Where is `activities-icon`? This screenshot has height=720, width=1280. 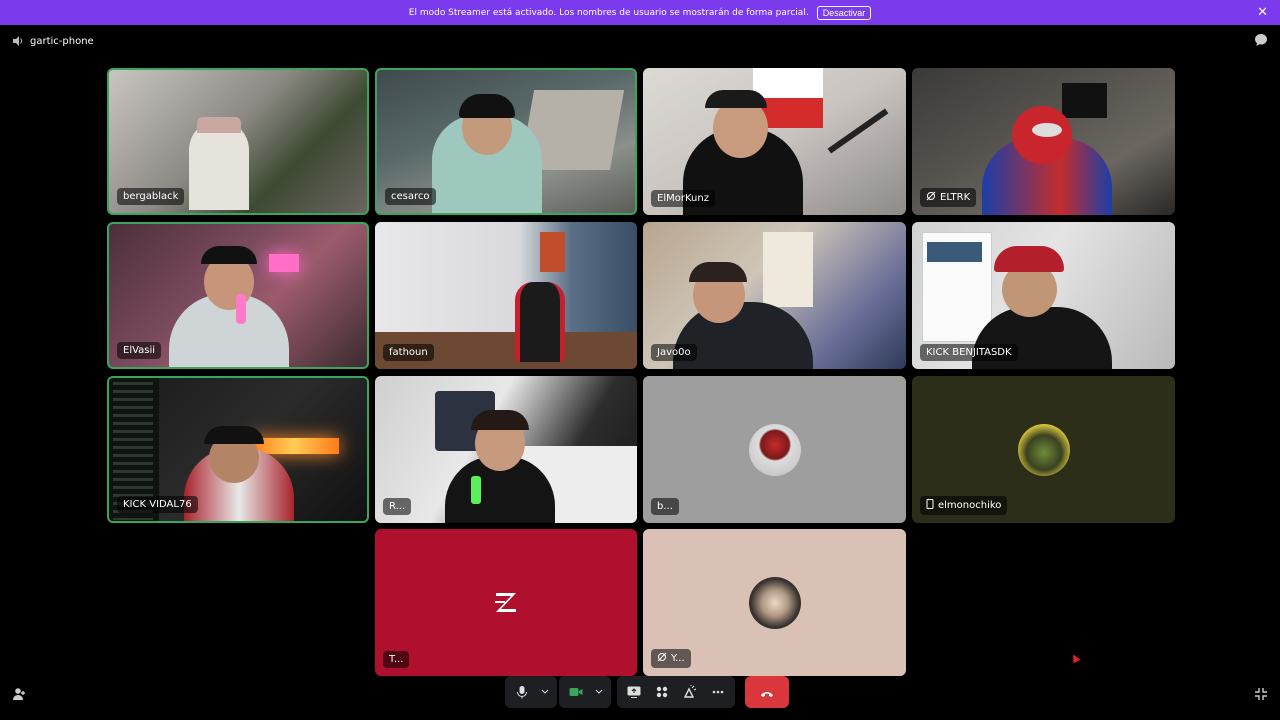
activities-icon is located at coordinates (662, 692).